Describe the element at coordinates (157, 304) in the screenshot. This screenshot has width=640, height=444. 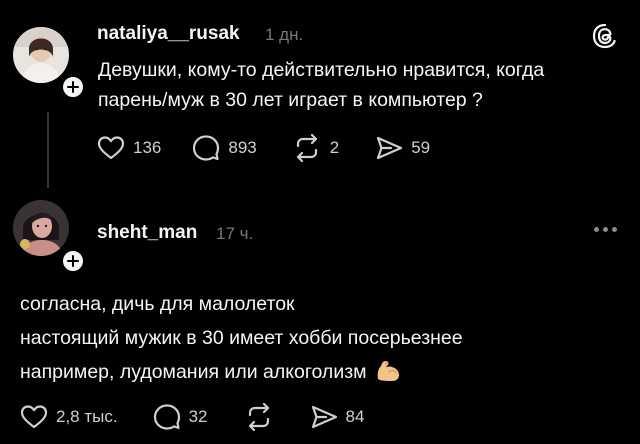
I see `reply-text-line: согласна, дичь для малолеток` at that location.